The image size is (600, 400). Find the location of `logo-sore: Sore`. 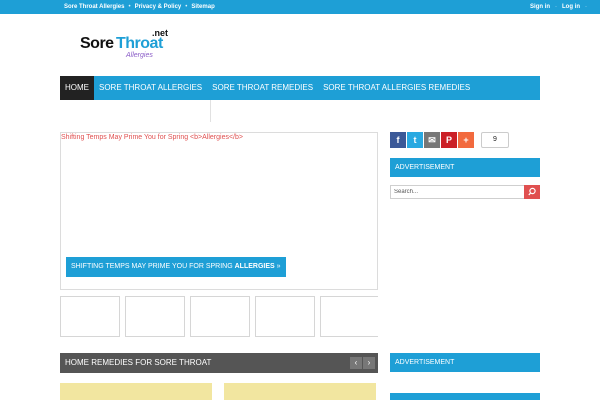

logo-sore: Sore is located at coordinates (97, 43).